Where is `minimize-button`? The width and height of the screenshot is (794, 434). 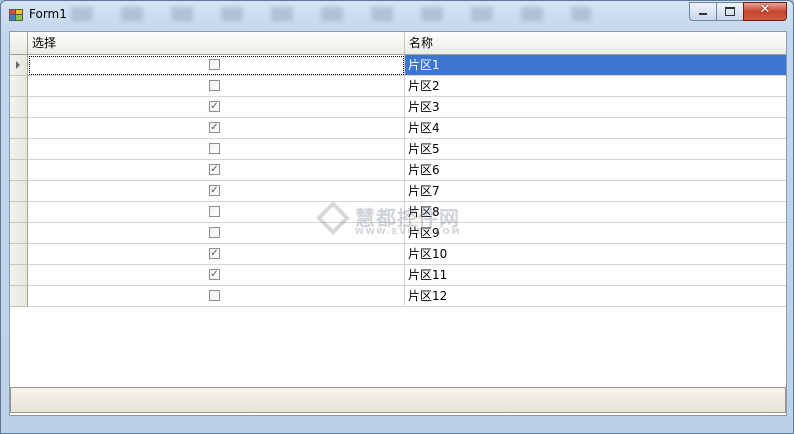
minimize-button is located at coordinates (702, 11).